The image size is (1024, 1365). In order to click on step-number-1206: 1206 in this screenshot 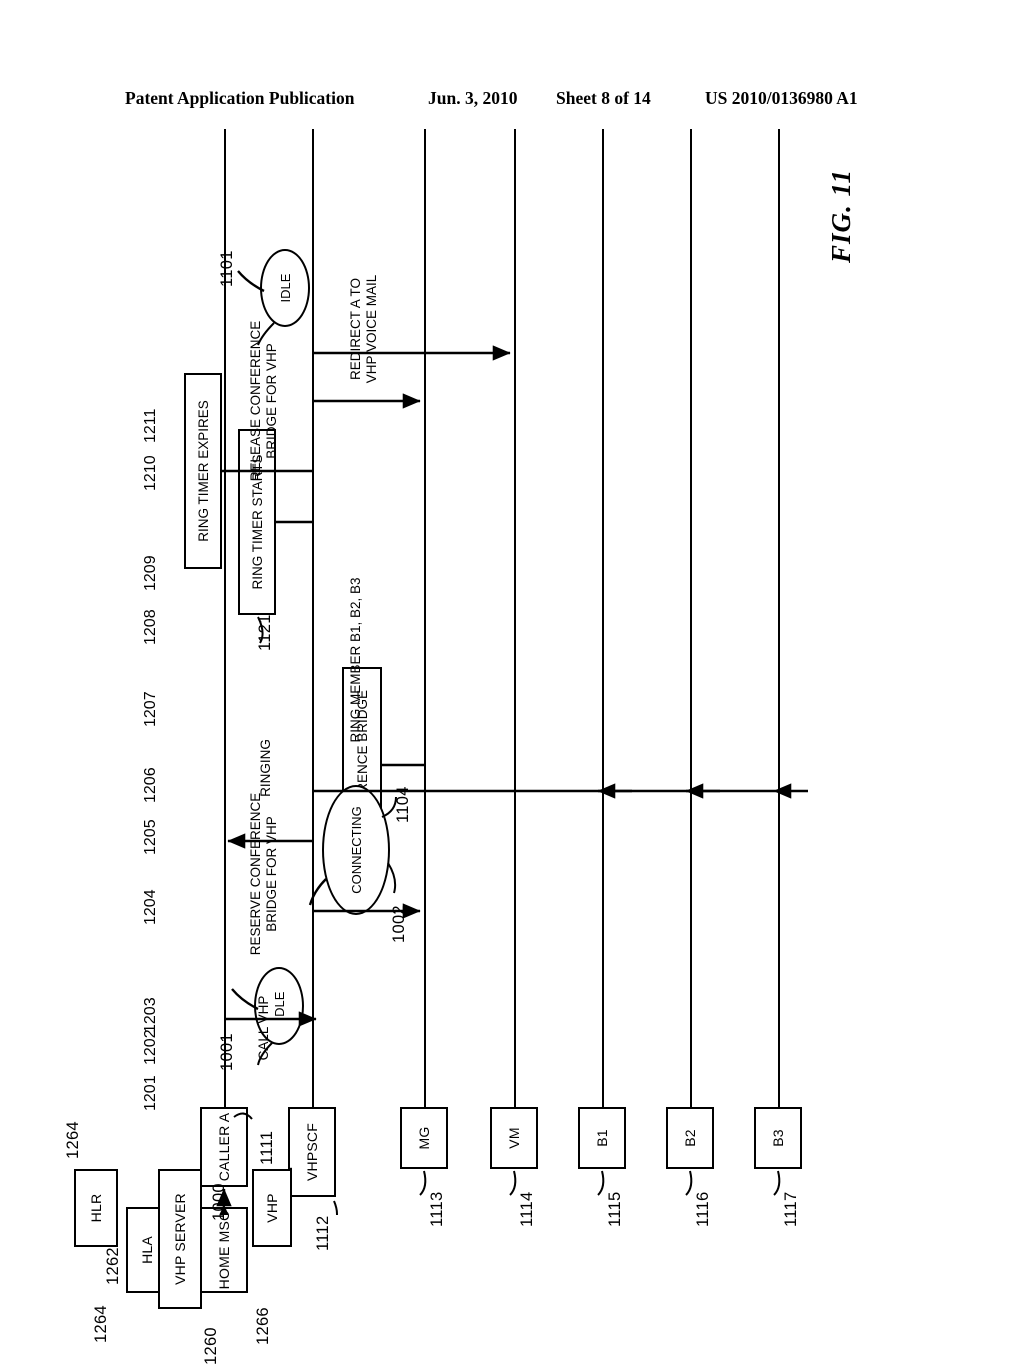, I will do `click(150, 785)`.